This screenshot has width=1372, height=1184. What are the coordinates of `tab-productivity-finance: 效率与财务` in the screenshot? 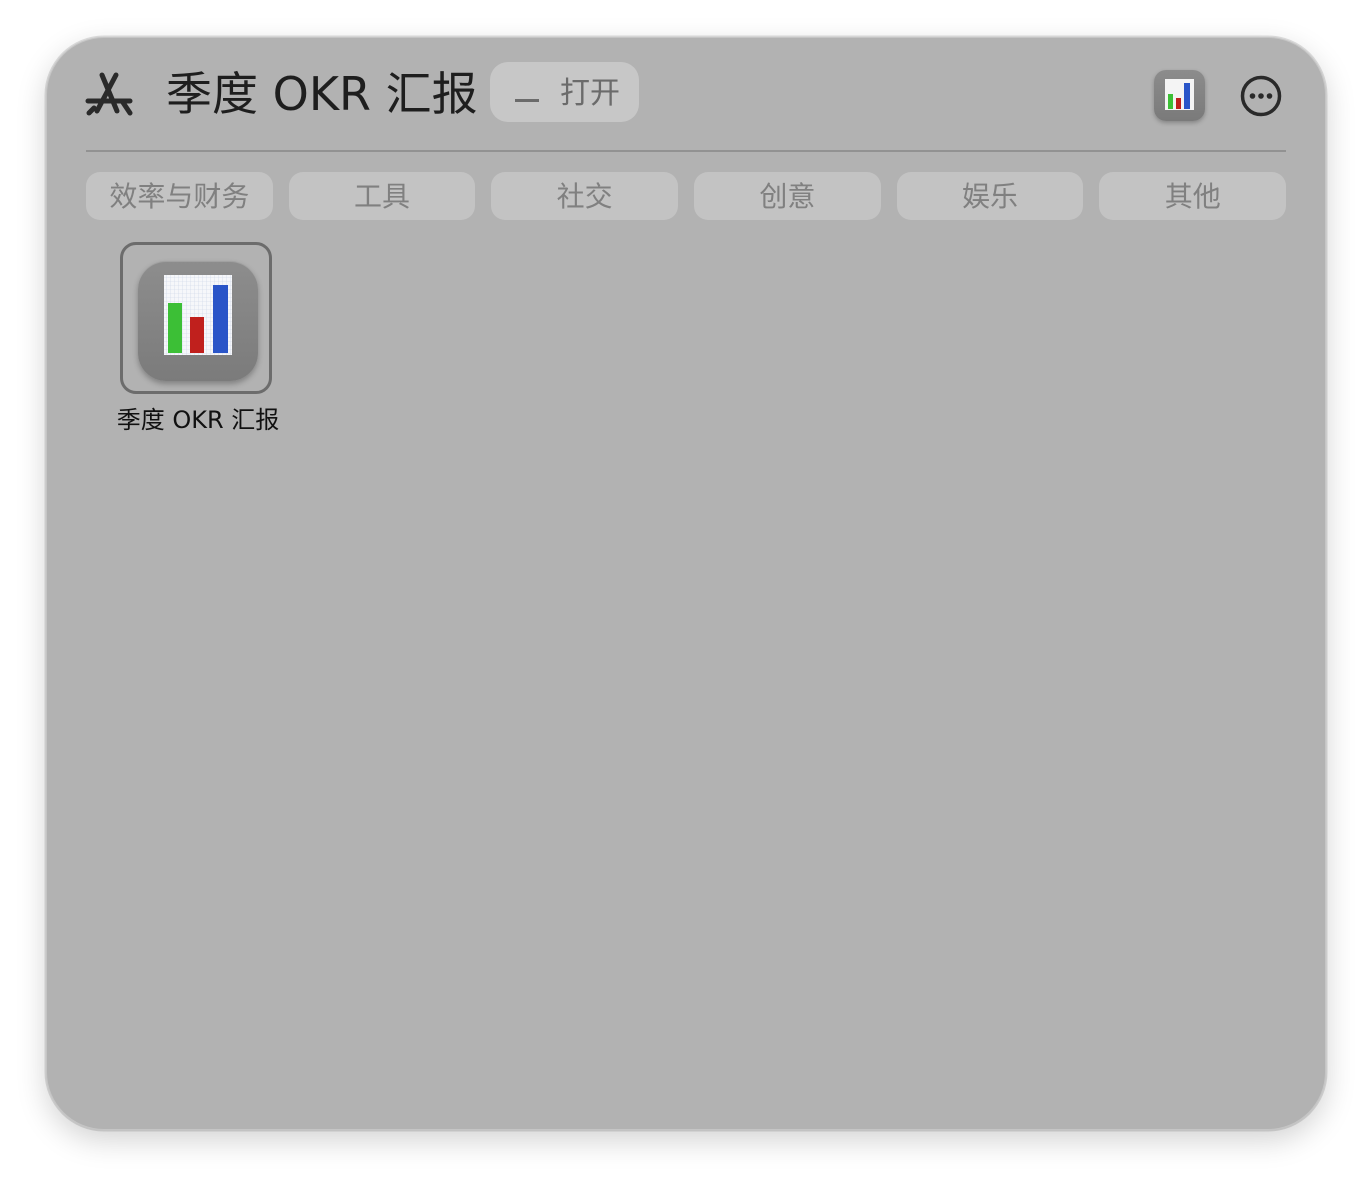 It's located at (179, 196).